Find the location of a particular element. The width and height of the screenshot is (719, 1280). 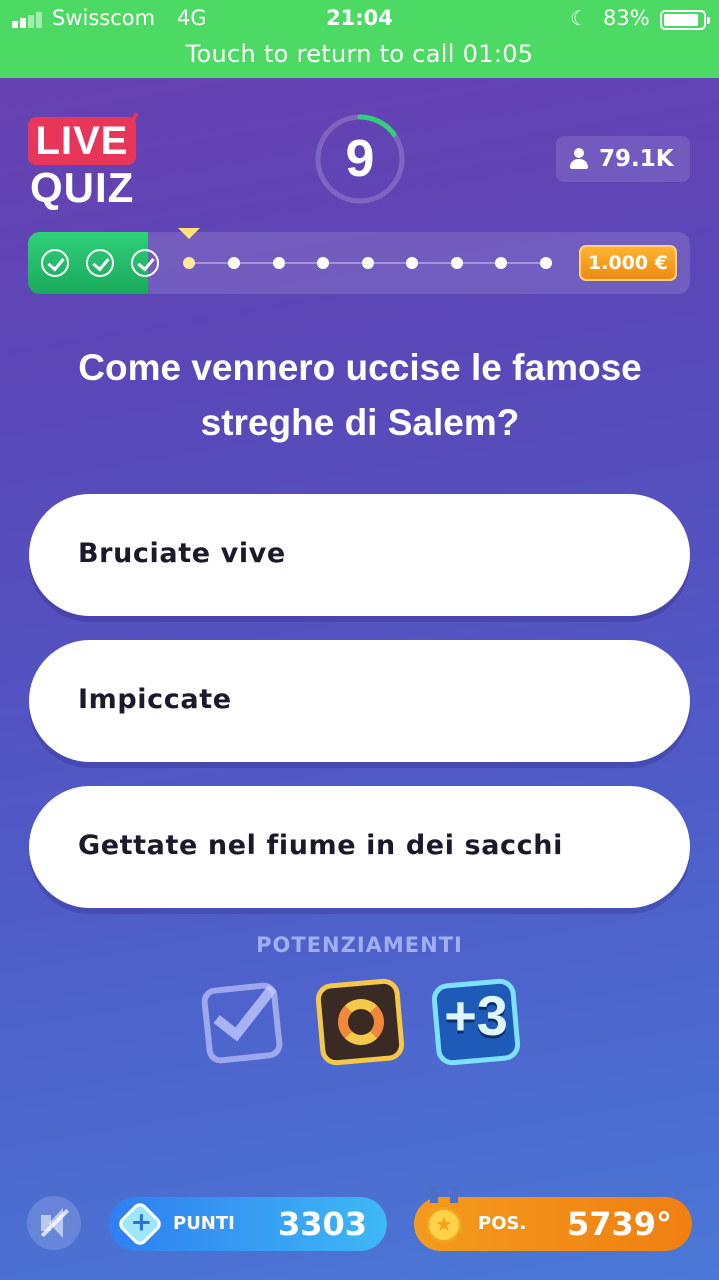

viewer-count-badge: 79.1K is located at coordinates (623, 159).